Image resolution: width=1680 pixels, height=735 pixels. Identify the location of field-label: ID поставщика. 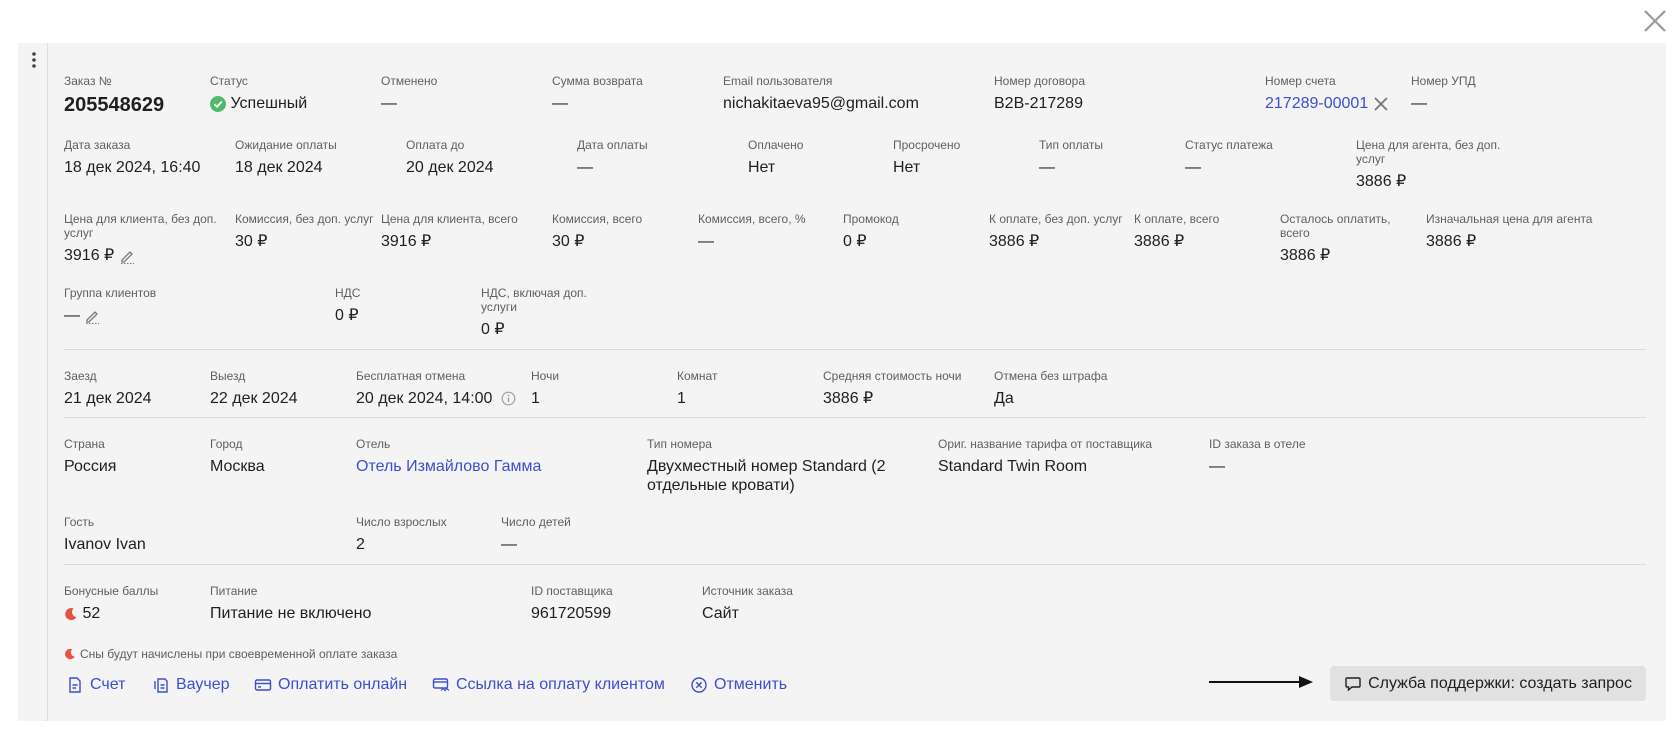
(572, 591).